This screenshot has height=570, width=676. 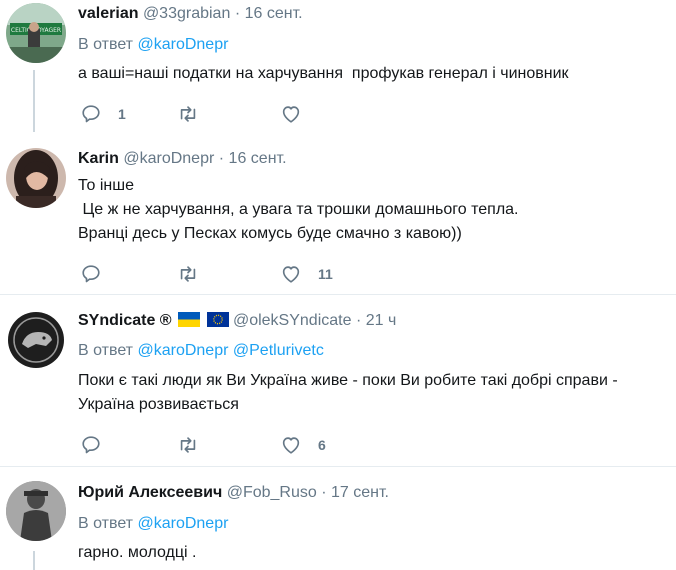 What do you see at coordinates (125, 320) in the screenshot?
I see `author-name: SYndicate ®` at bounding box center [125, 320].